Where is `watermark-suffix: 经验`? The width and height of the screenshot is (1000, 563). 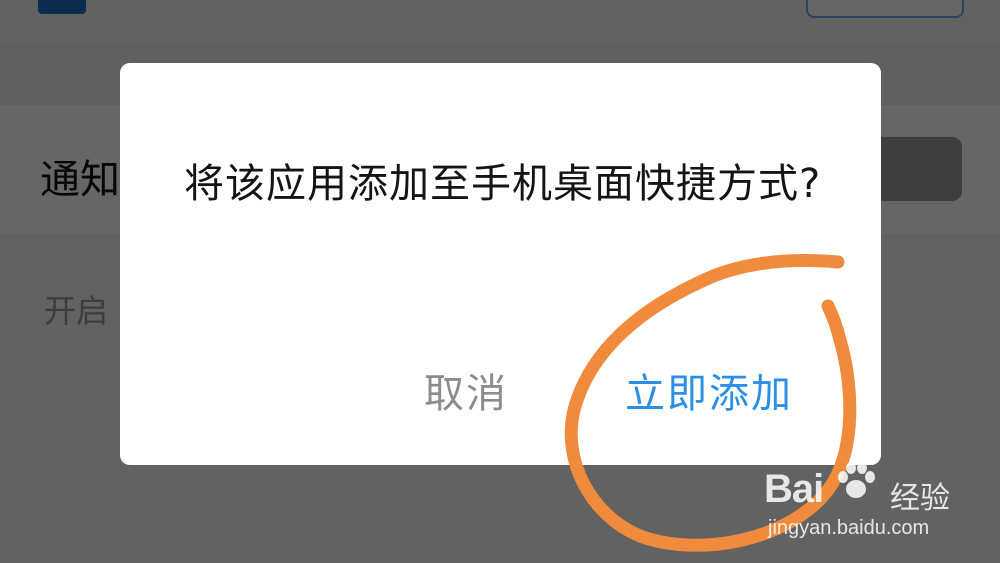
watermark-suffix: 经验 is located at coordinates (920, 498).